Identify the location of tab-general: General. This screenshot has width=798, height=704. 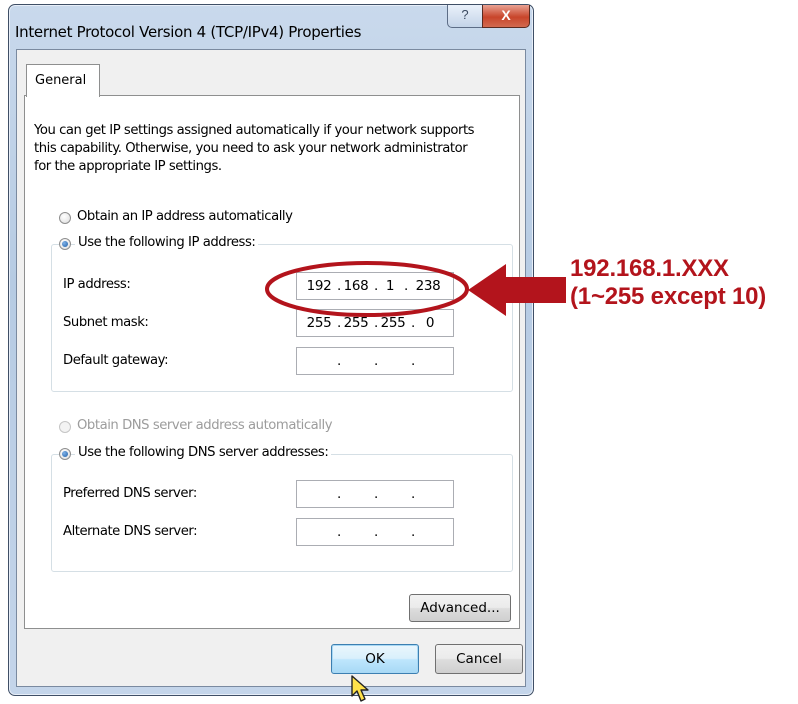
(63, 80).